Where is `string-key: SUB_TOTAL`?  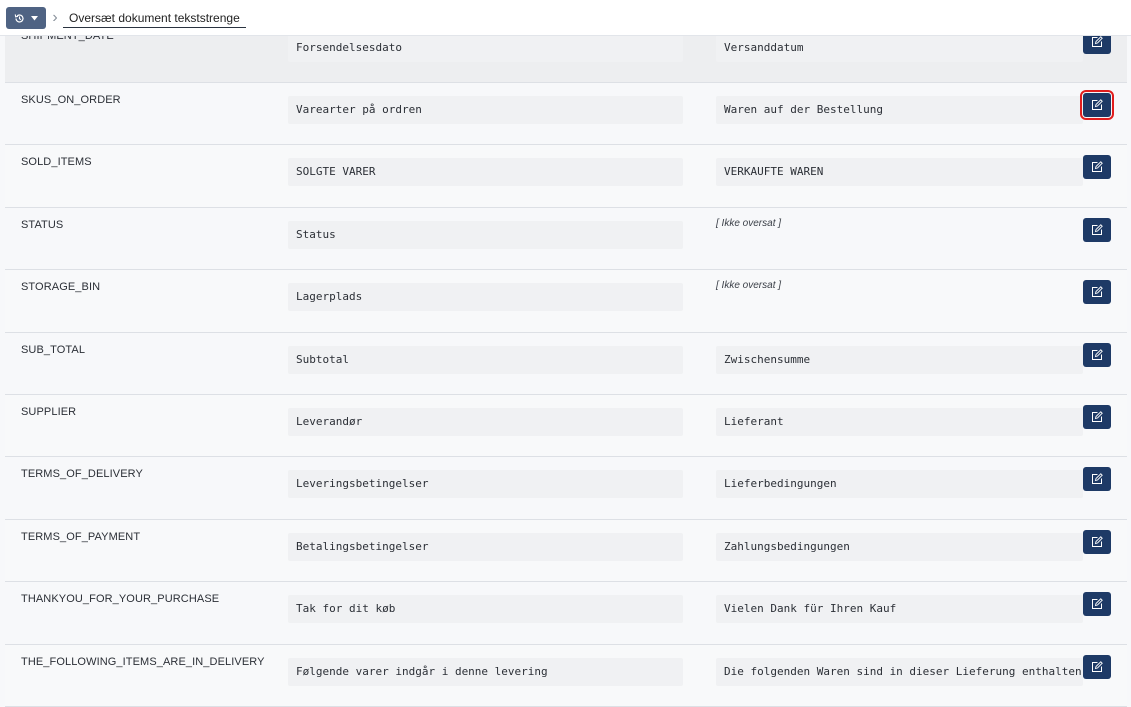
string-key: SUB_TOTAL is located at coordinates (53, 349).